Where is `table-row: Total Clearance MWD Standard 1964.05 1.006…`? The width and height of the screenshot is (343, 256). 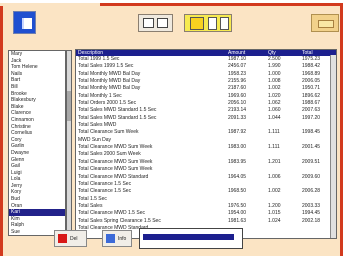
table-row: Total Clearance MWD Standard 1964.05 1.006… is located at coordinates (206, 177).